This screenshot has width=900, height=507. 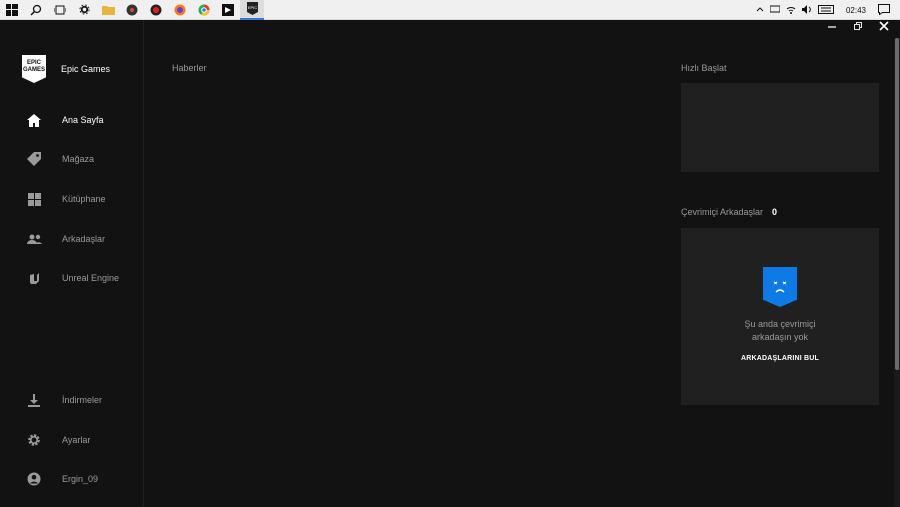 What do you see at coordinates (856, 10) in the screenshot?
I see `clock: 02:43` at bounding box center [856, 10].